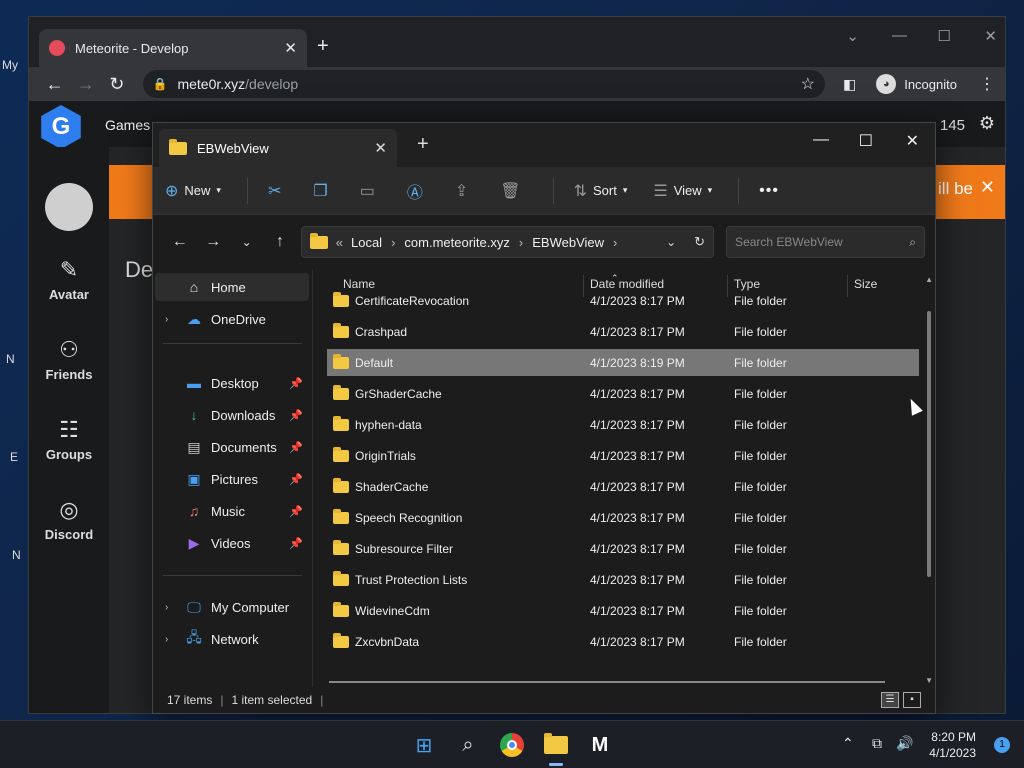 The width and height of the screenshot is (1024, 768). I want to click on delete-button: 🗑, so click(513, 191).